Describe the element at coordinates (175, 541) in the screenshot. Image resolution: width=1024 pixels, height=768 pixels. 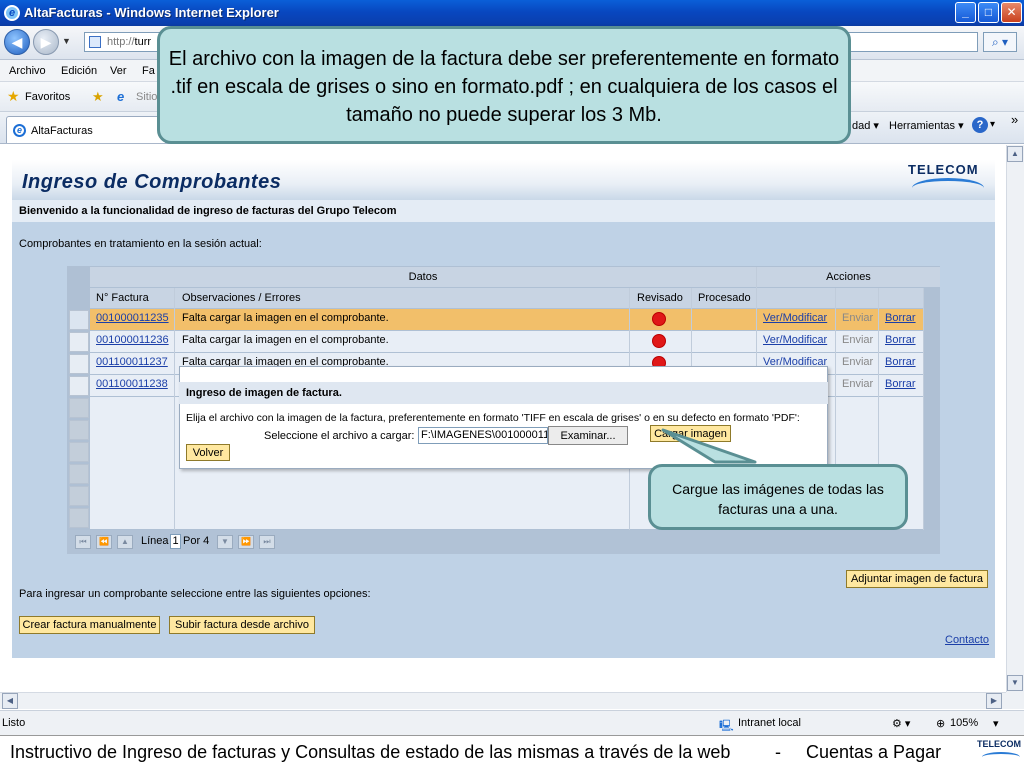
I see `pager-input: 1` at that location.